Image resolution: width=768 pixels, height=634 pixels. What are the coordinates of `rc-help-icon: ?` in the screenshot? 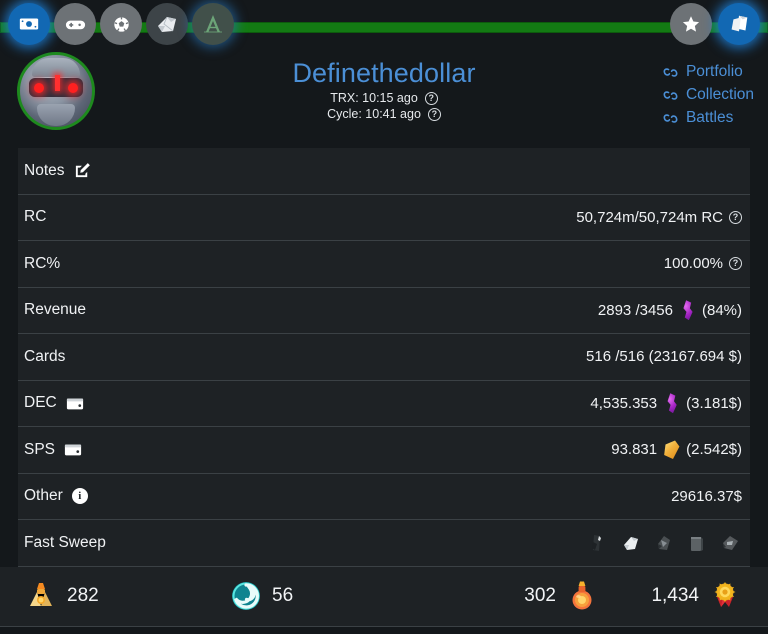 It's located at (735, 217).